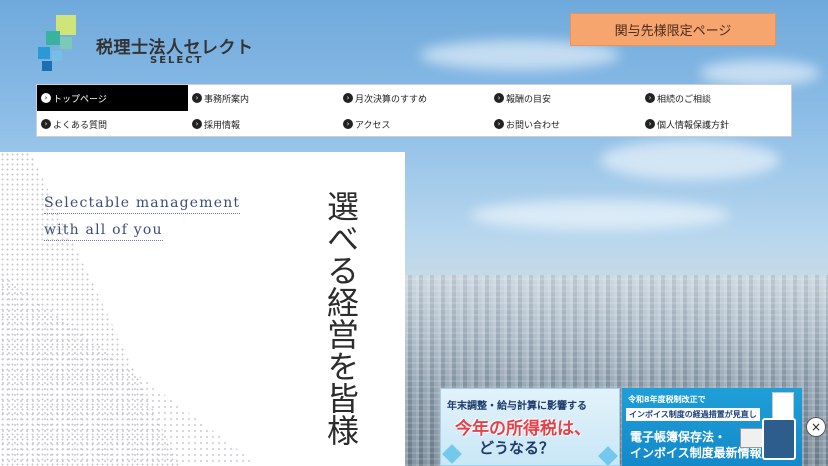 The width and height of the screenshot is (828, 466). What do you see at coordinates (112, 124) in the screenshot?
I see `nav-item-faq: › よくある質問` at bounding box center [112, 124].